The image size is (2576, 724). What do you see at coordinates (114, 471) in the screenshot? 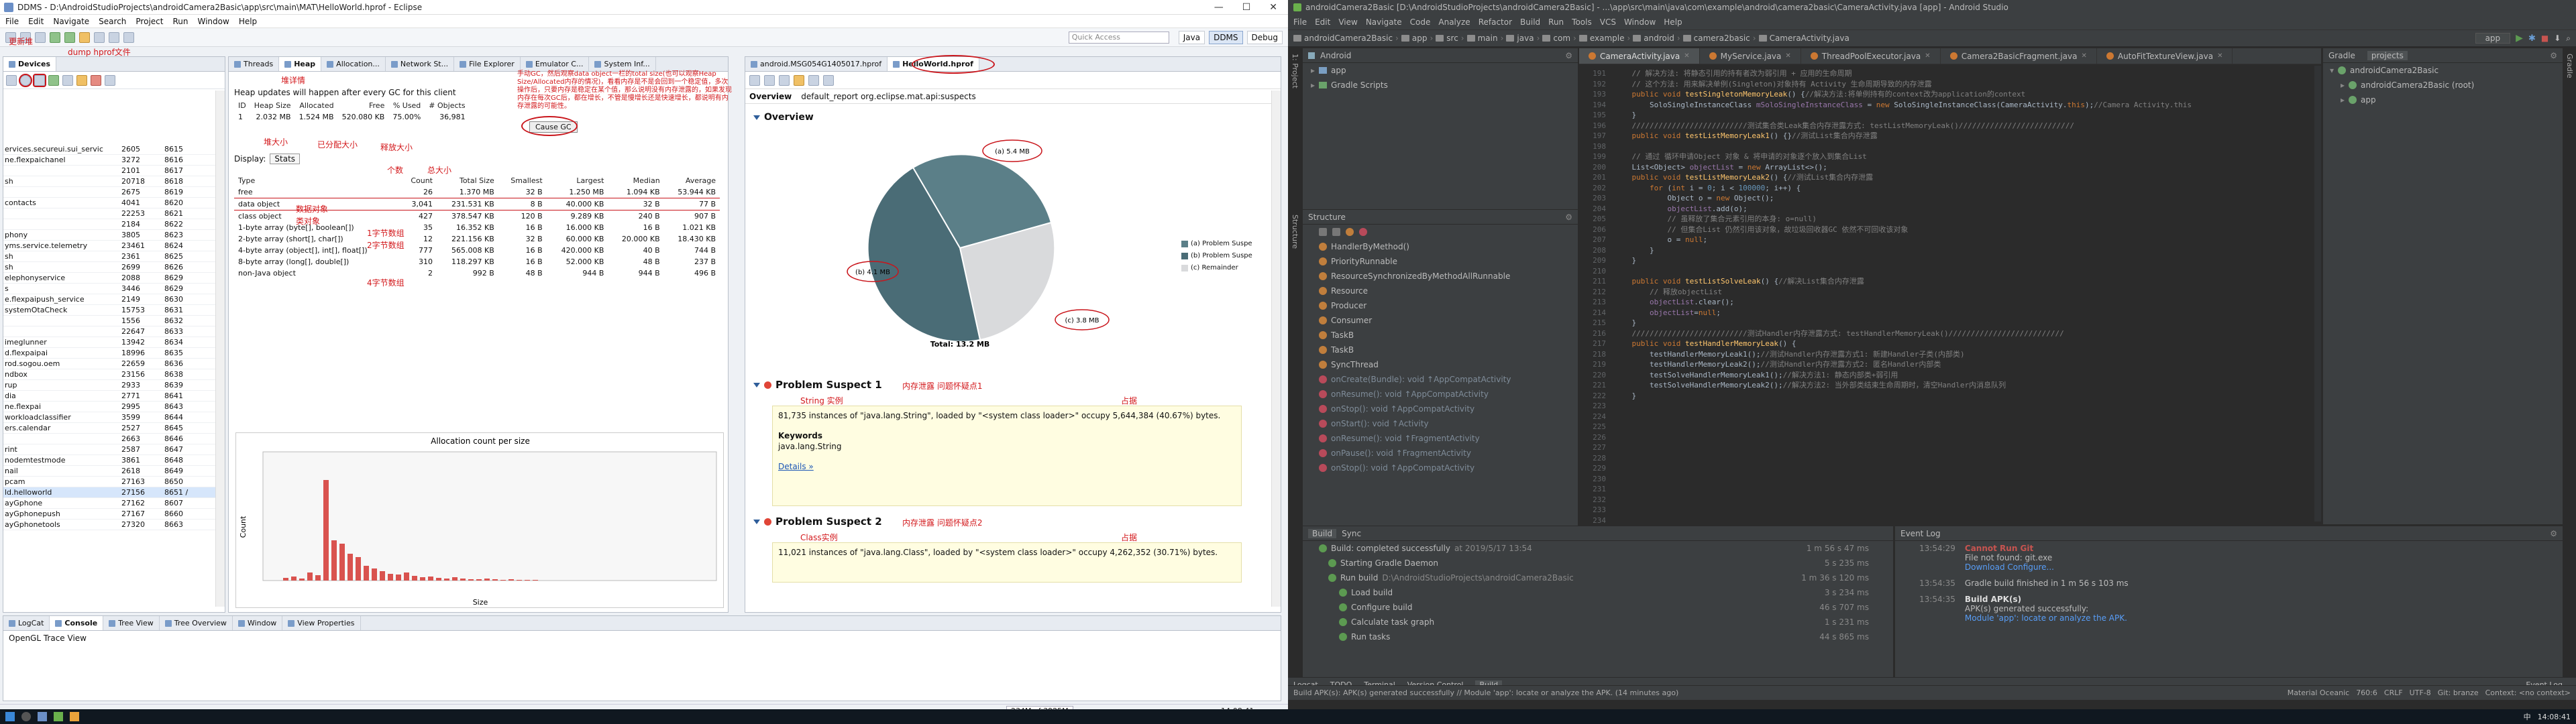
I see `process-row: nail 2618 8649` at bounding box center [114, 471].